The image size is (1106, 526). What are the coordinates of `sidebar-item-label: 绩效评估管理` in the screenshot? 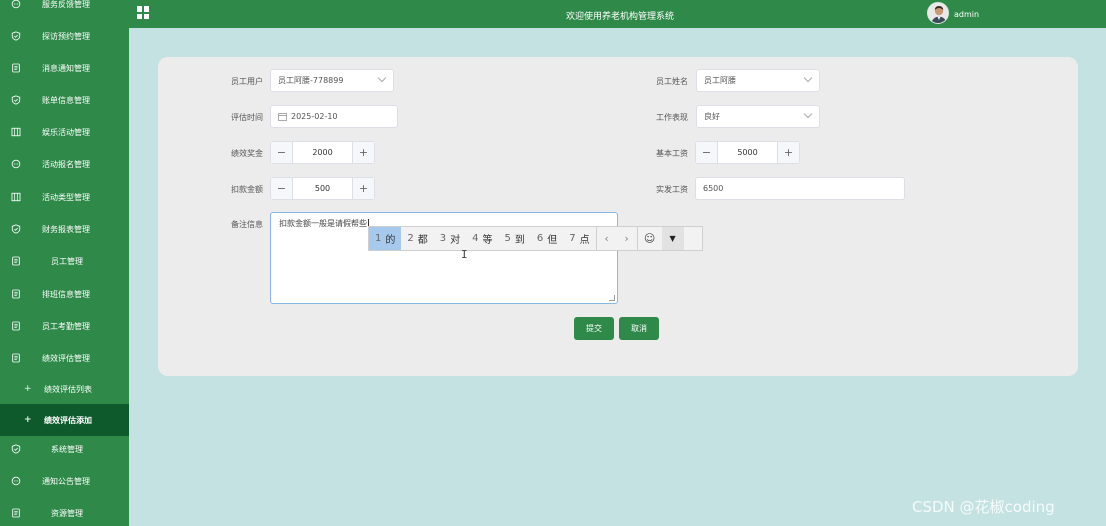 It's located at (66, 358).